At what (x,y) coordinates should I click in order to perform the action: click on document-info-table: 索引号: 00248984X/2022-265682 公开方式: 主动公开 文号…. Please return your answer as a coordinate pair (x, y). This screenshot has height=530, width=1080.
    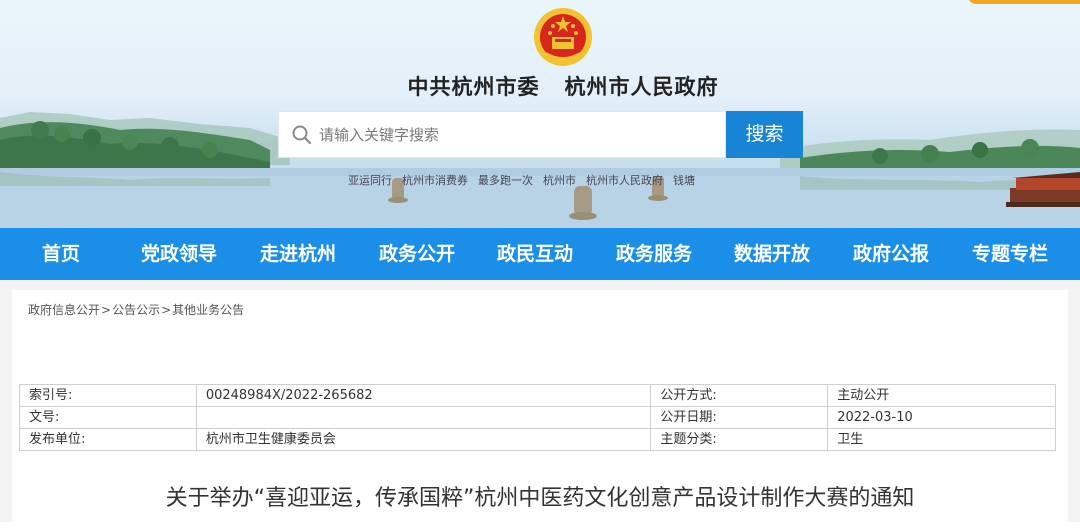
    Looking at the image, I should click on (537, 417).